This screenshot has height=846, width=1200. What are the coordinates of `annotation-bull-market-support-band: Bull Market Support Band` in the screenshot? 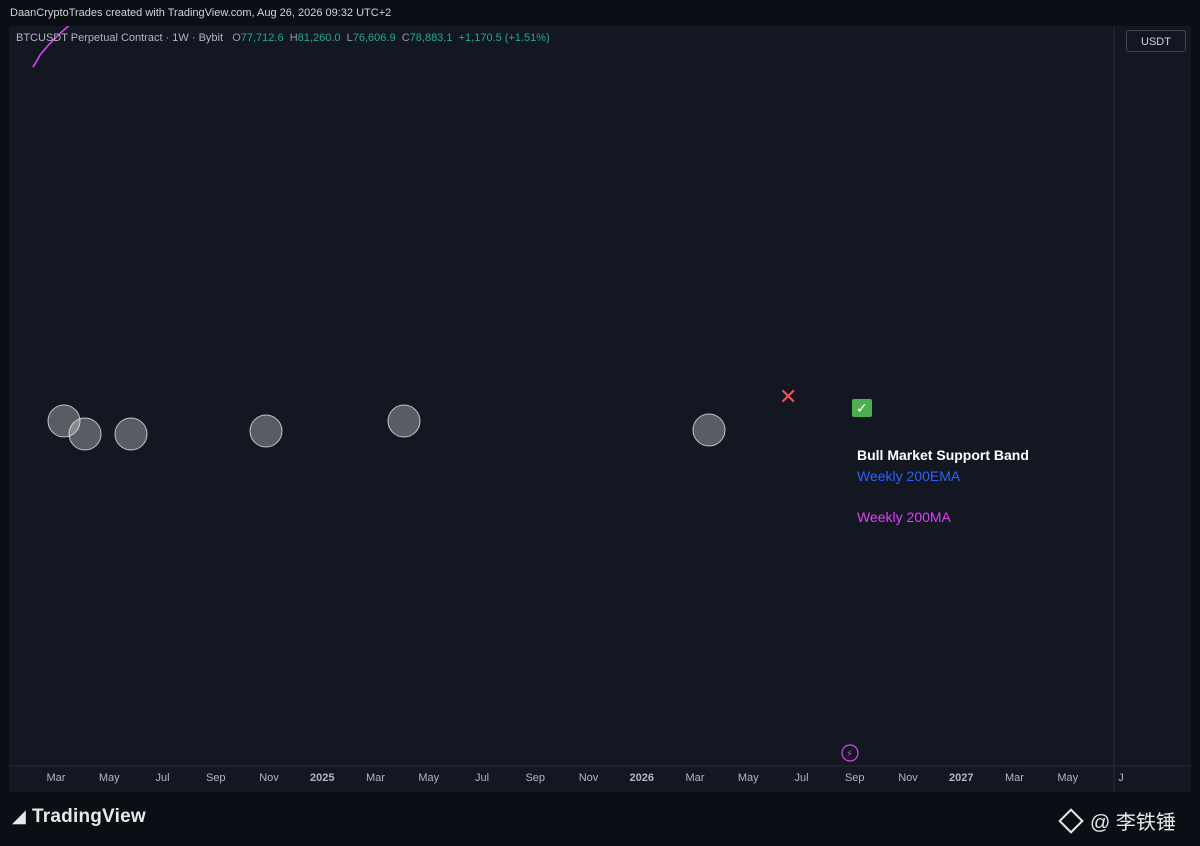 It's located at (943, 455).